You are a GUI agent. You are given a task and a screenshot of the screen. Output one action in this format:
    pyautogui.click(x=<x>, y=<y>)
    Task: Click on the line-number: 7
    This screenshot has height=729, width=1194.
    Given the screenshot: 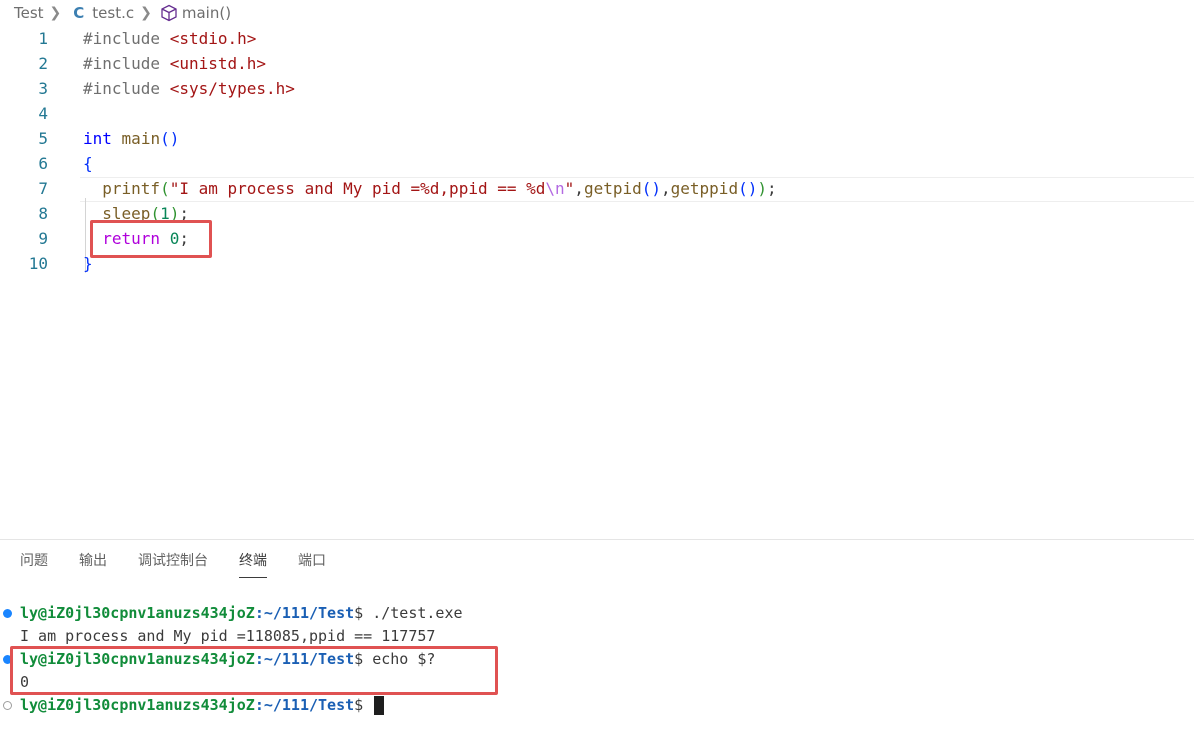 What is the action you would take?
    pyautogui.click(x=43, y=188)
    